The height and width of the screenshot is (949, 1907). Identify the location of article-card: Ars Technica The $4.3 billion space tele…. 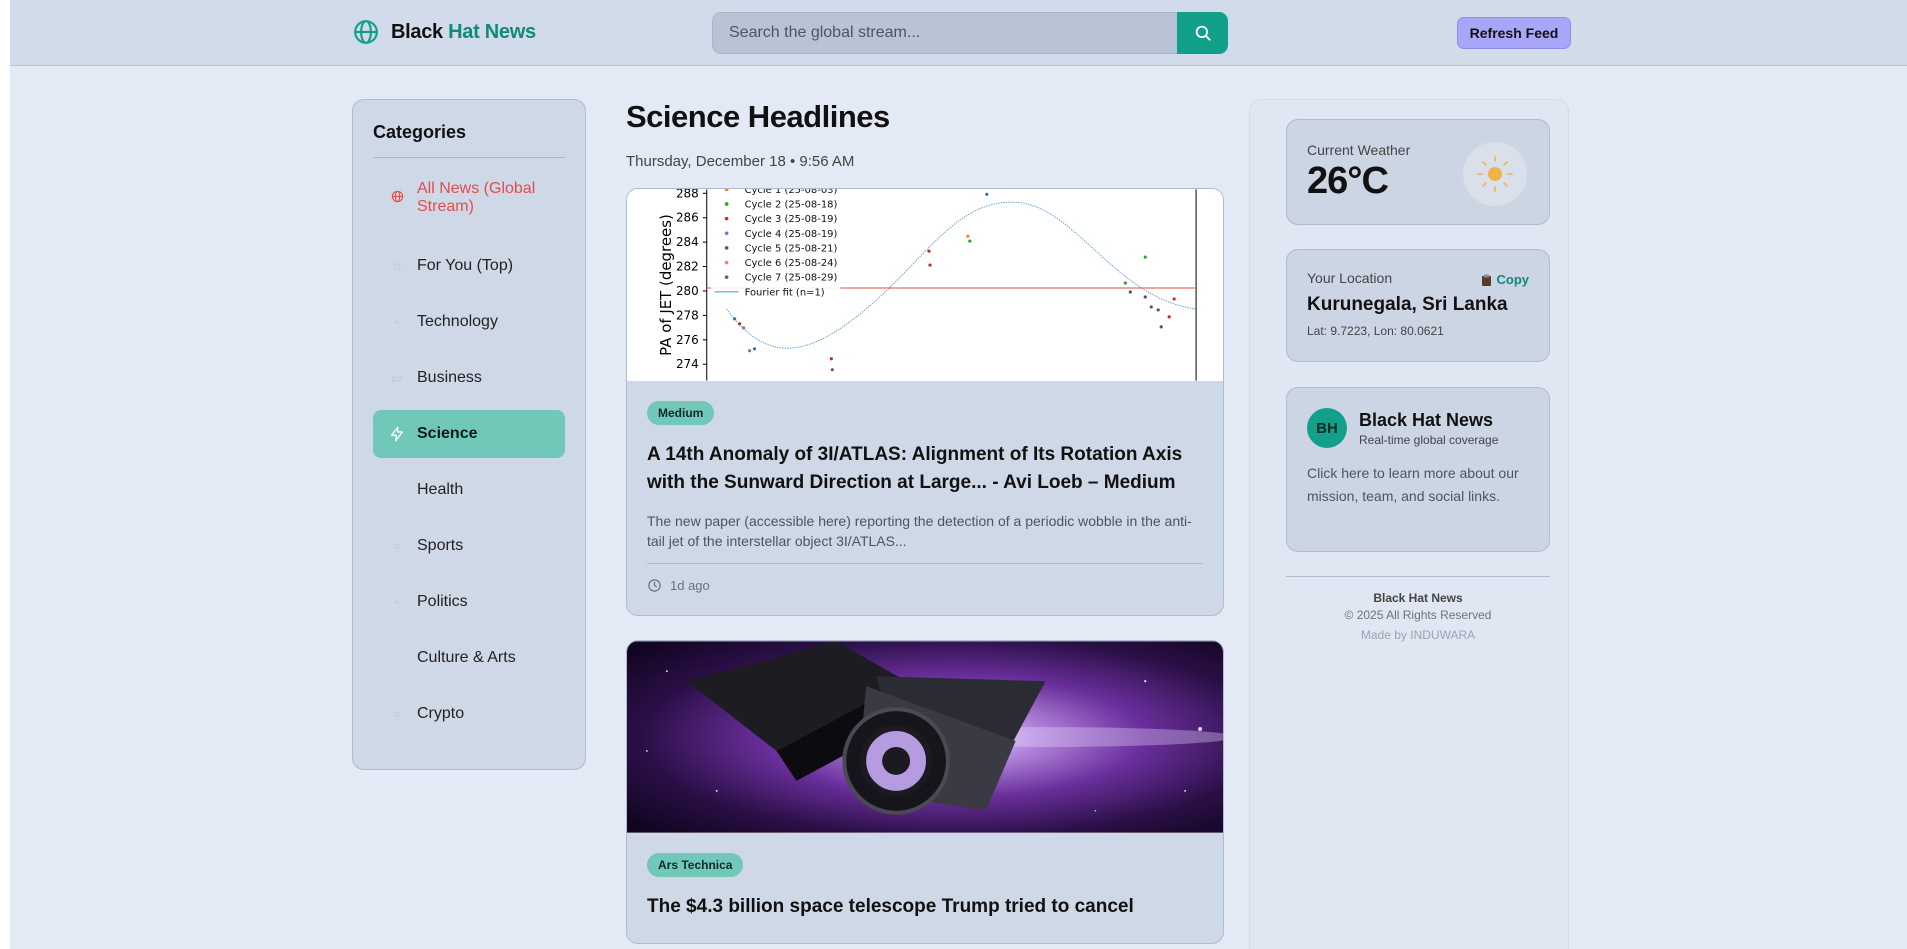
(925, 792).